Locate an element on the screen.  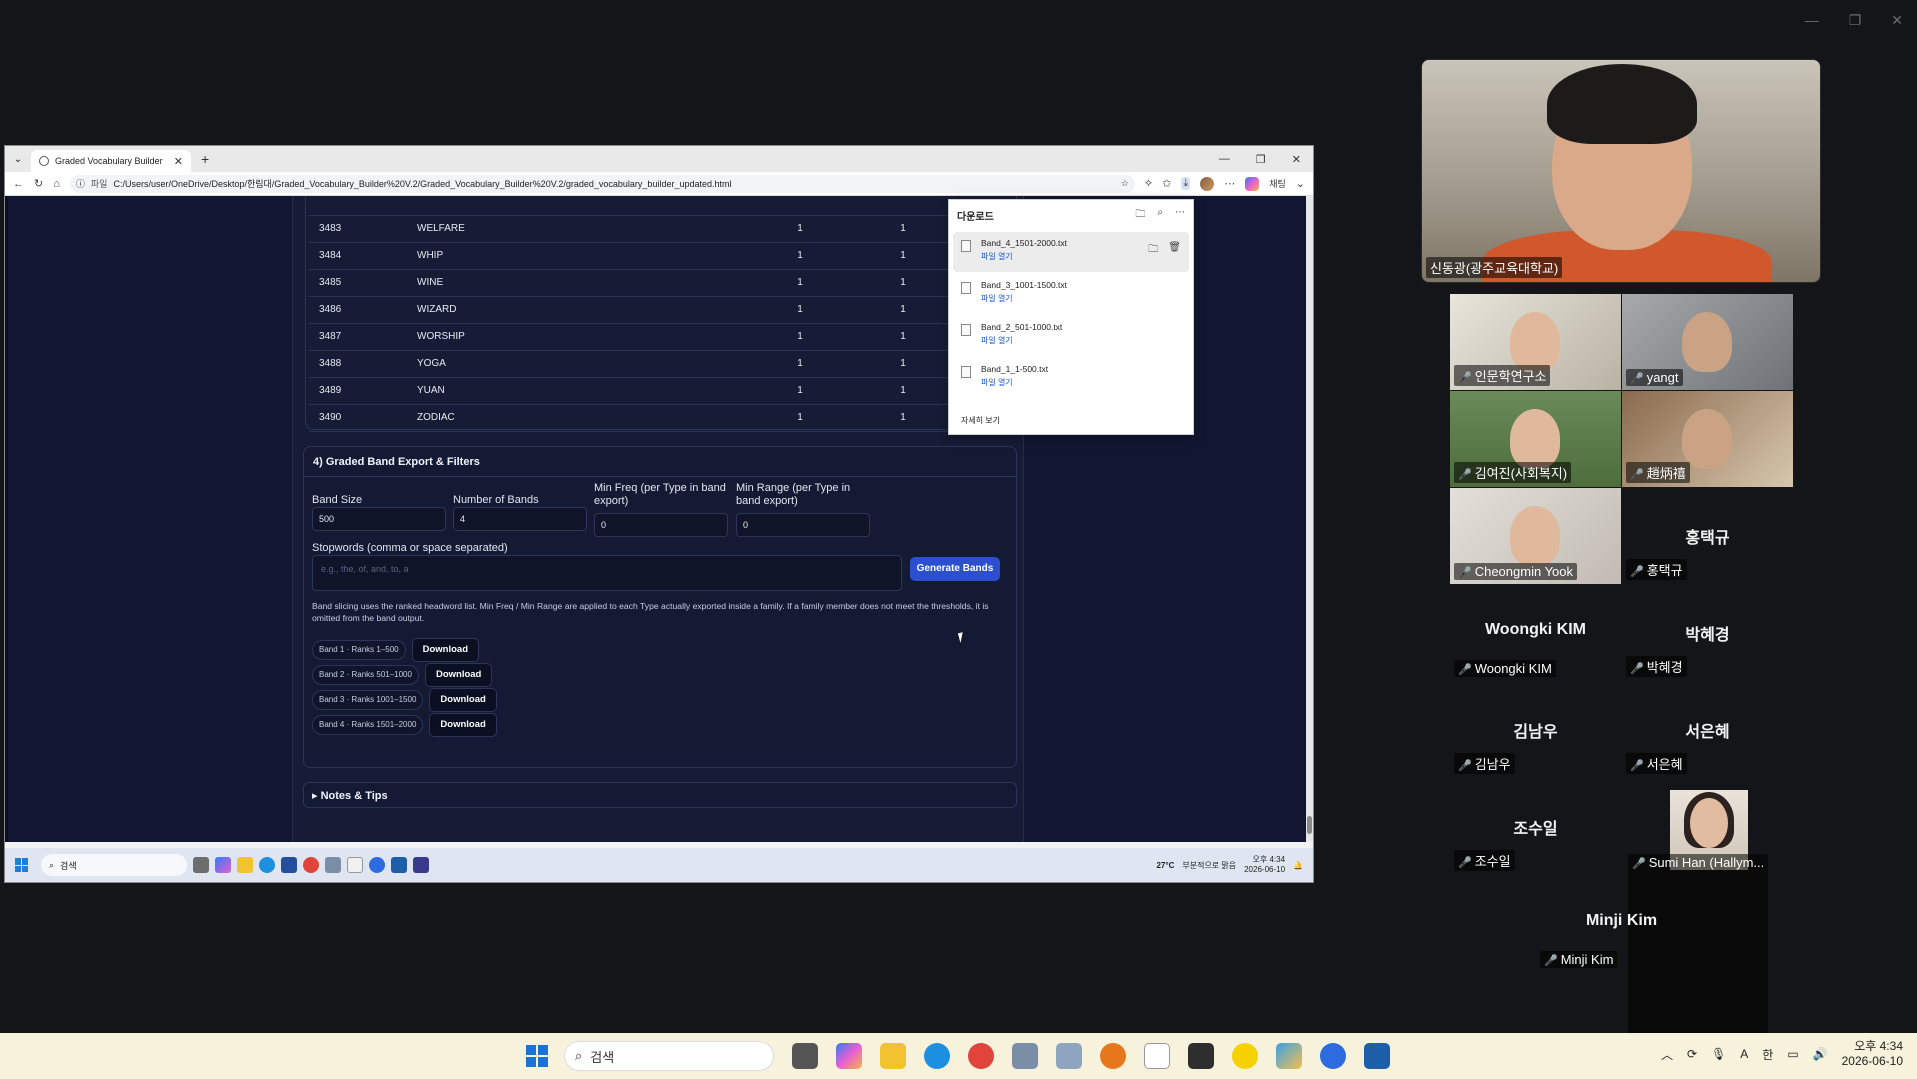
copilot-icon is located at coordinates (1252, 183).